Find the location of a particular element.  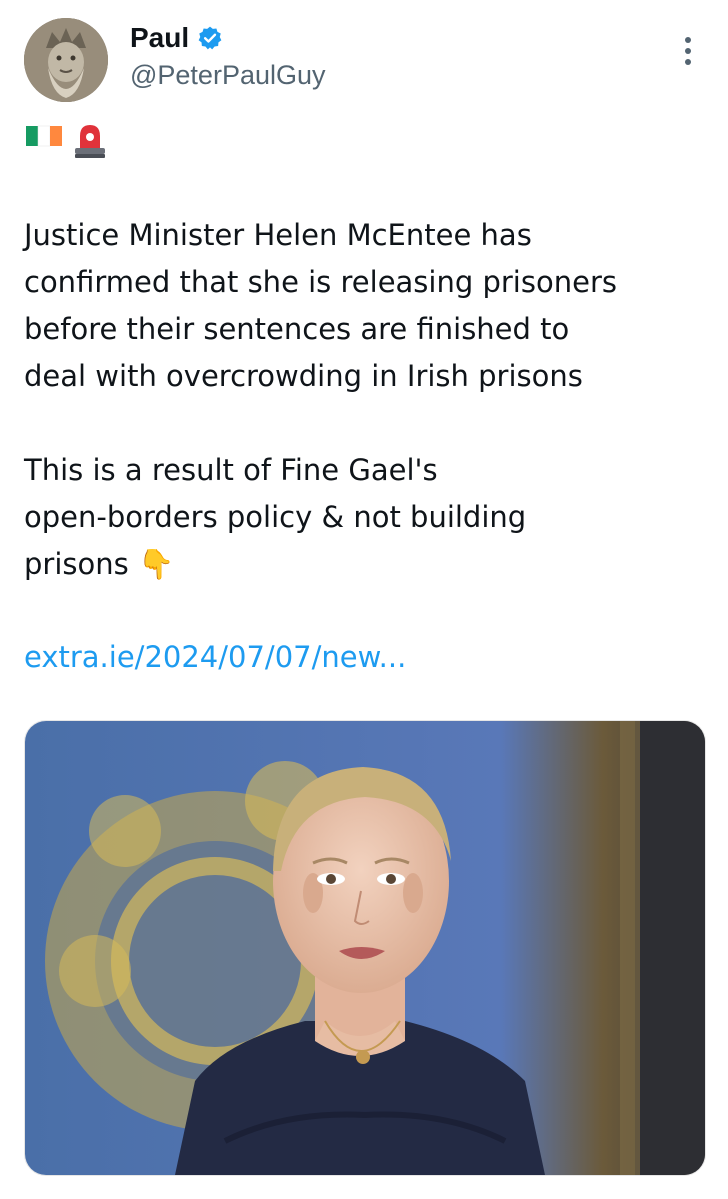

author-handle: @PeterPaulGuy is located at coordinates (228, 75).